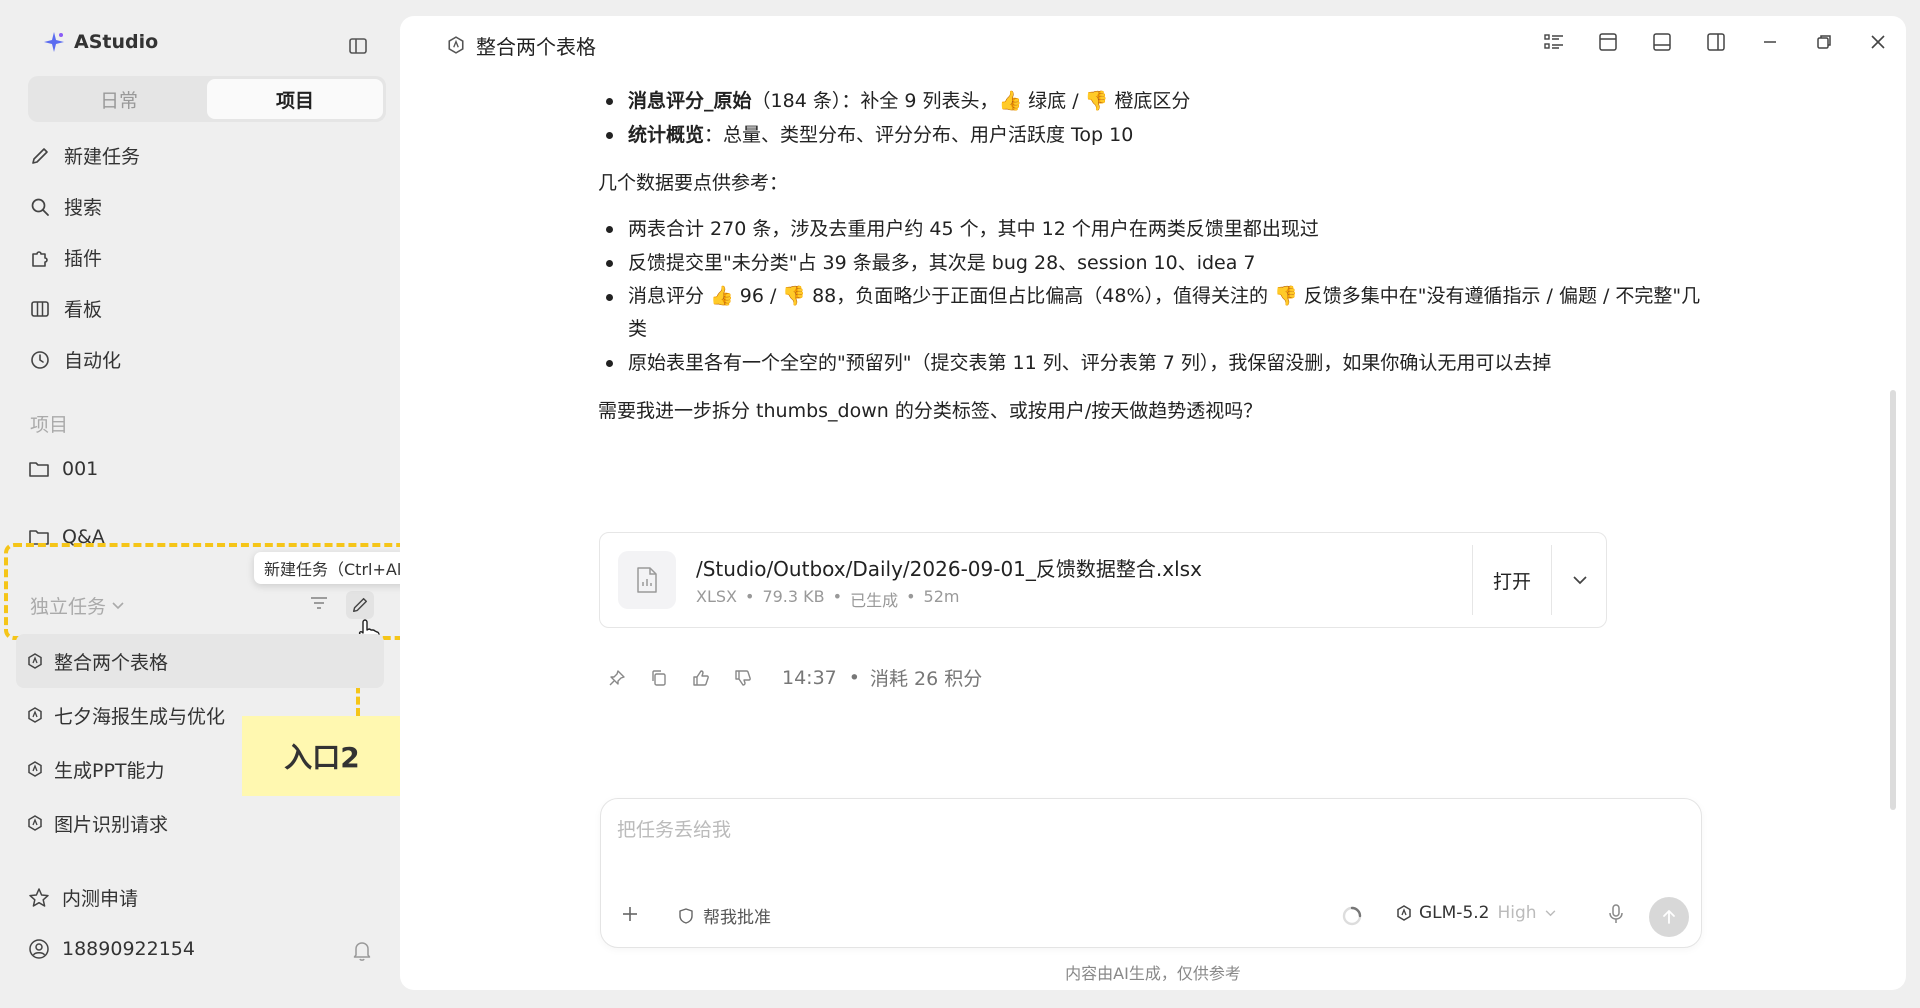 This screenshot has height=1008, width=1920. What do you see at coordinates (54, 42) in the screenshot?
I see `sparkle-logo-icon` at bounding box center [54, 42].